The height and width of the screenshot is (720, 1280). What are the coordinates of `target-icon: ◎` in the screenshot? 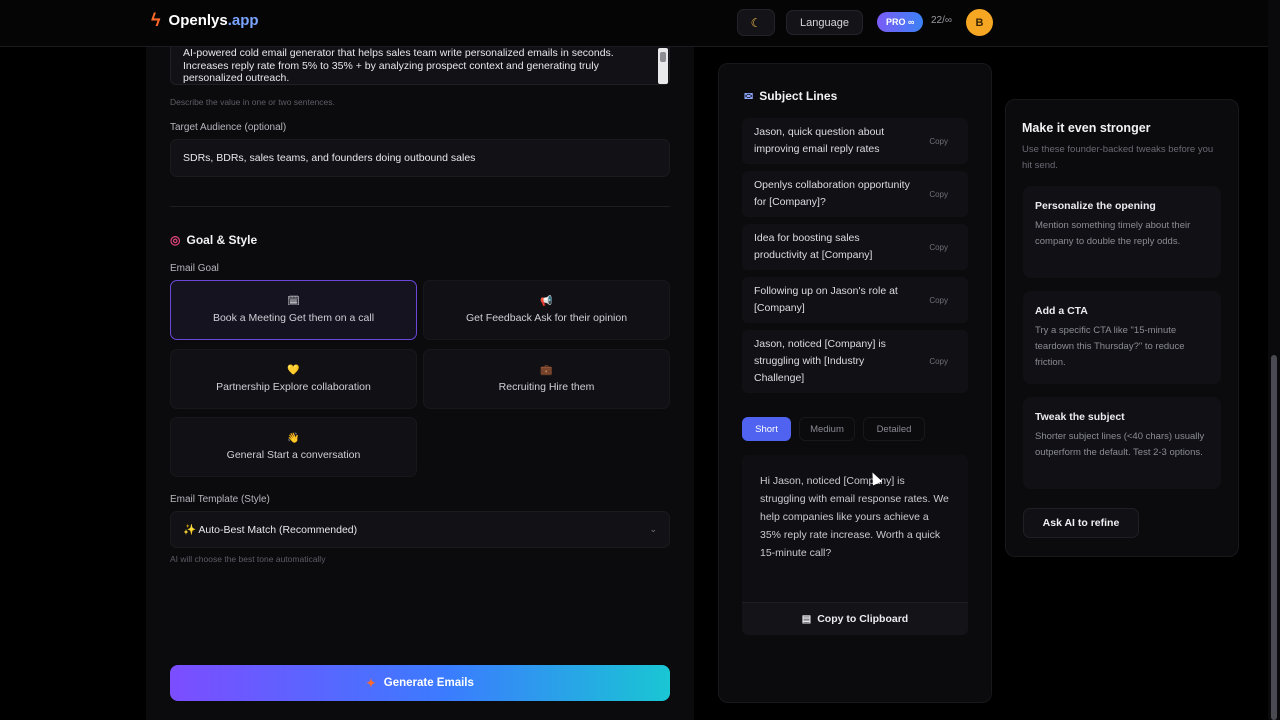 It's located at (175, 240).